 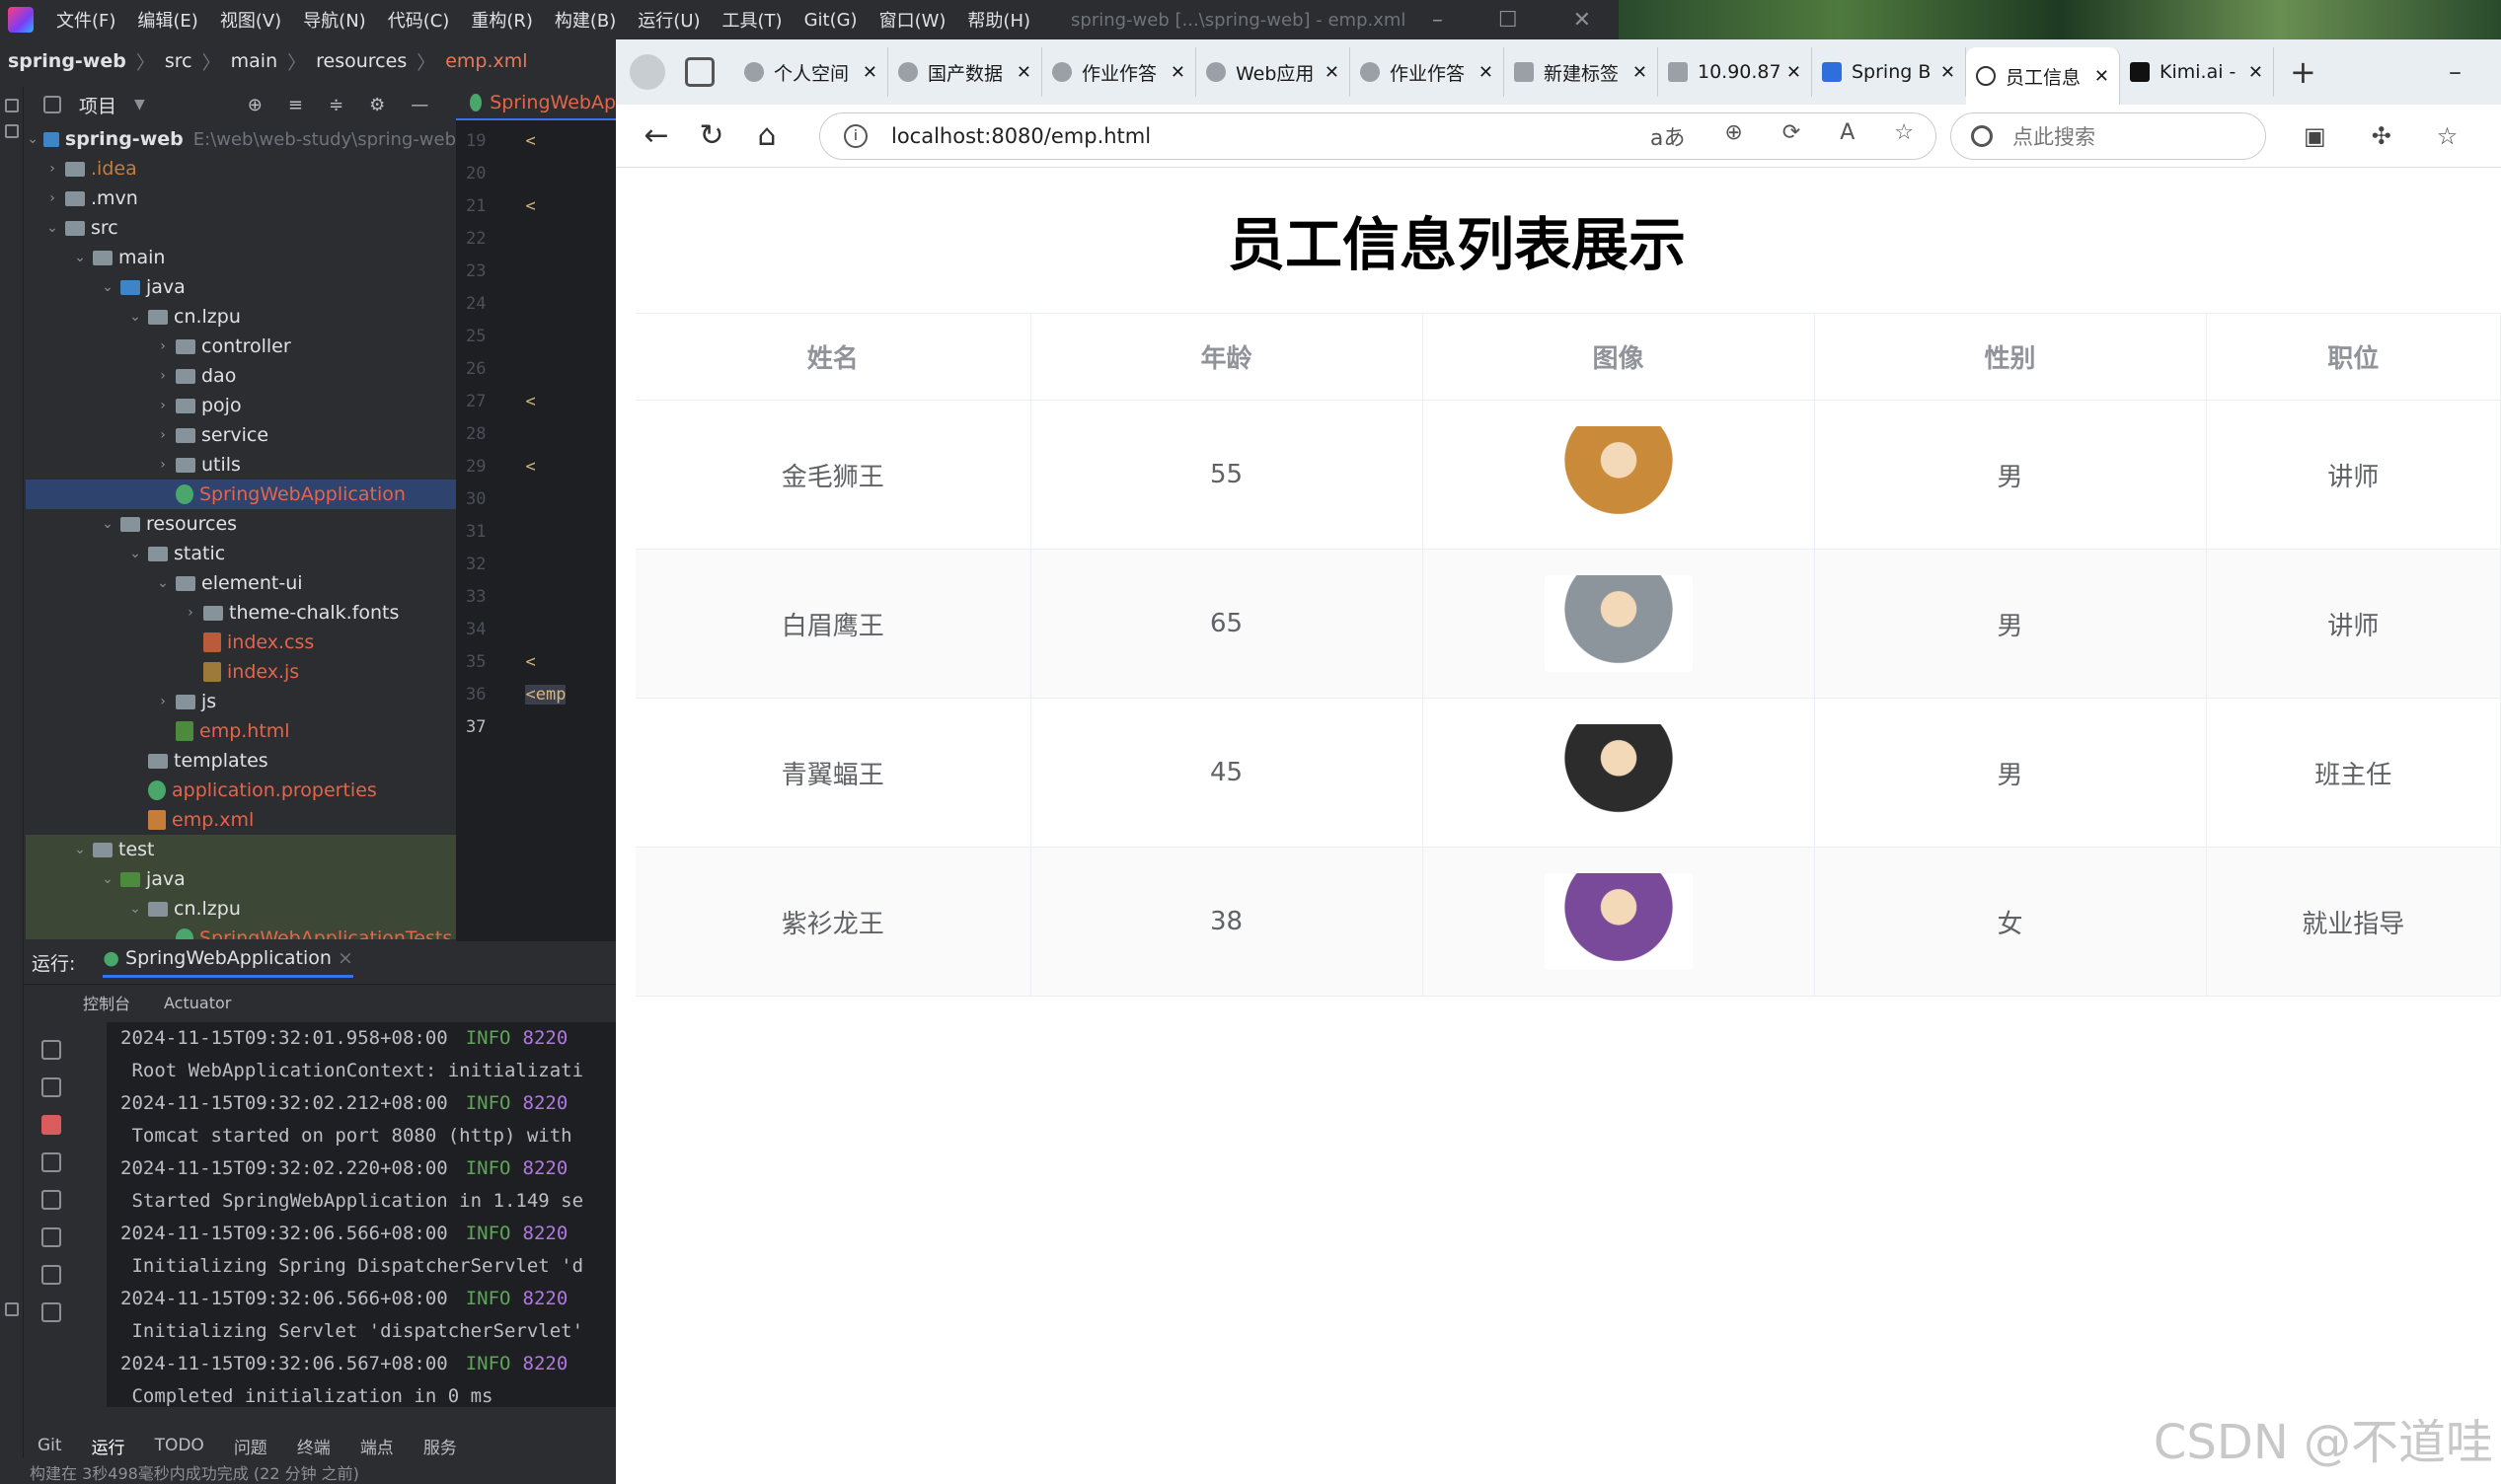 What do you see at coordinates (2315, 136) in the screenshot?
I see `extension-icon: ▣` at bounding box center [2315, 136].